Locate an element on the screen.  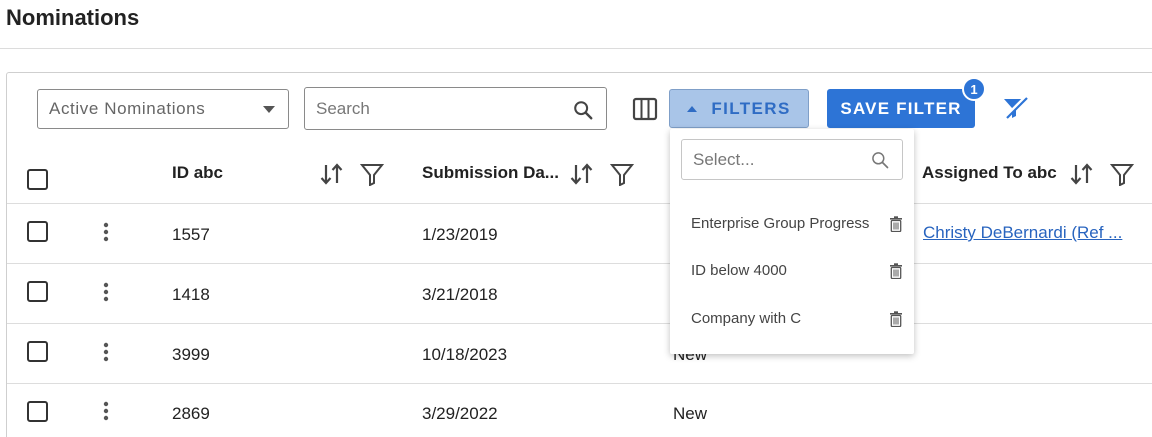
cell-submission-date: 1/23/2019 is located at coordinates (460, 234).